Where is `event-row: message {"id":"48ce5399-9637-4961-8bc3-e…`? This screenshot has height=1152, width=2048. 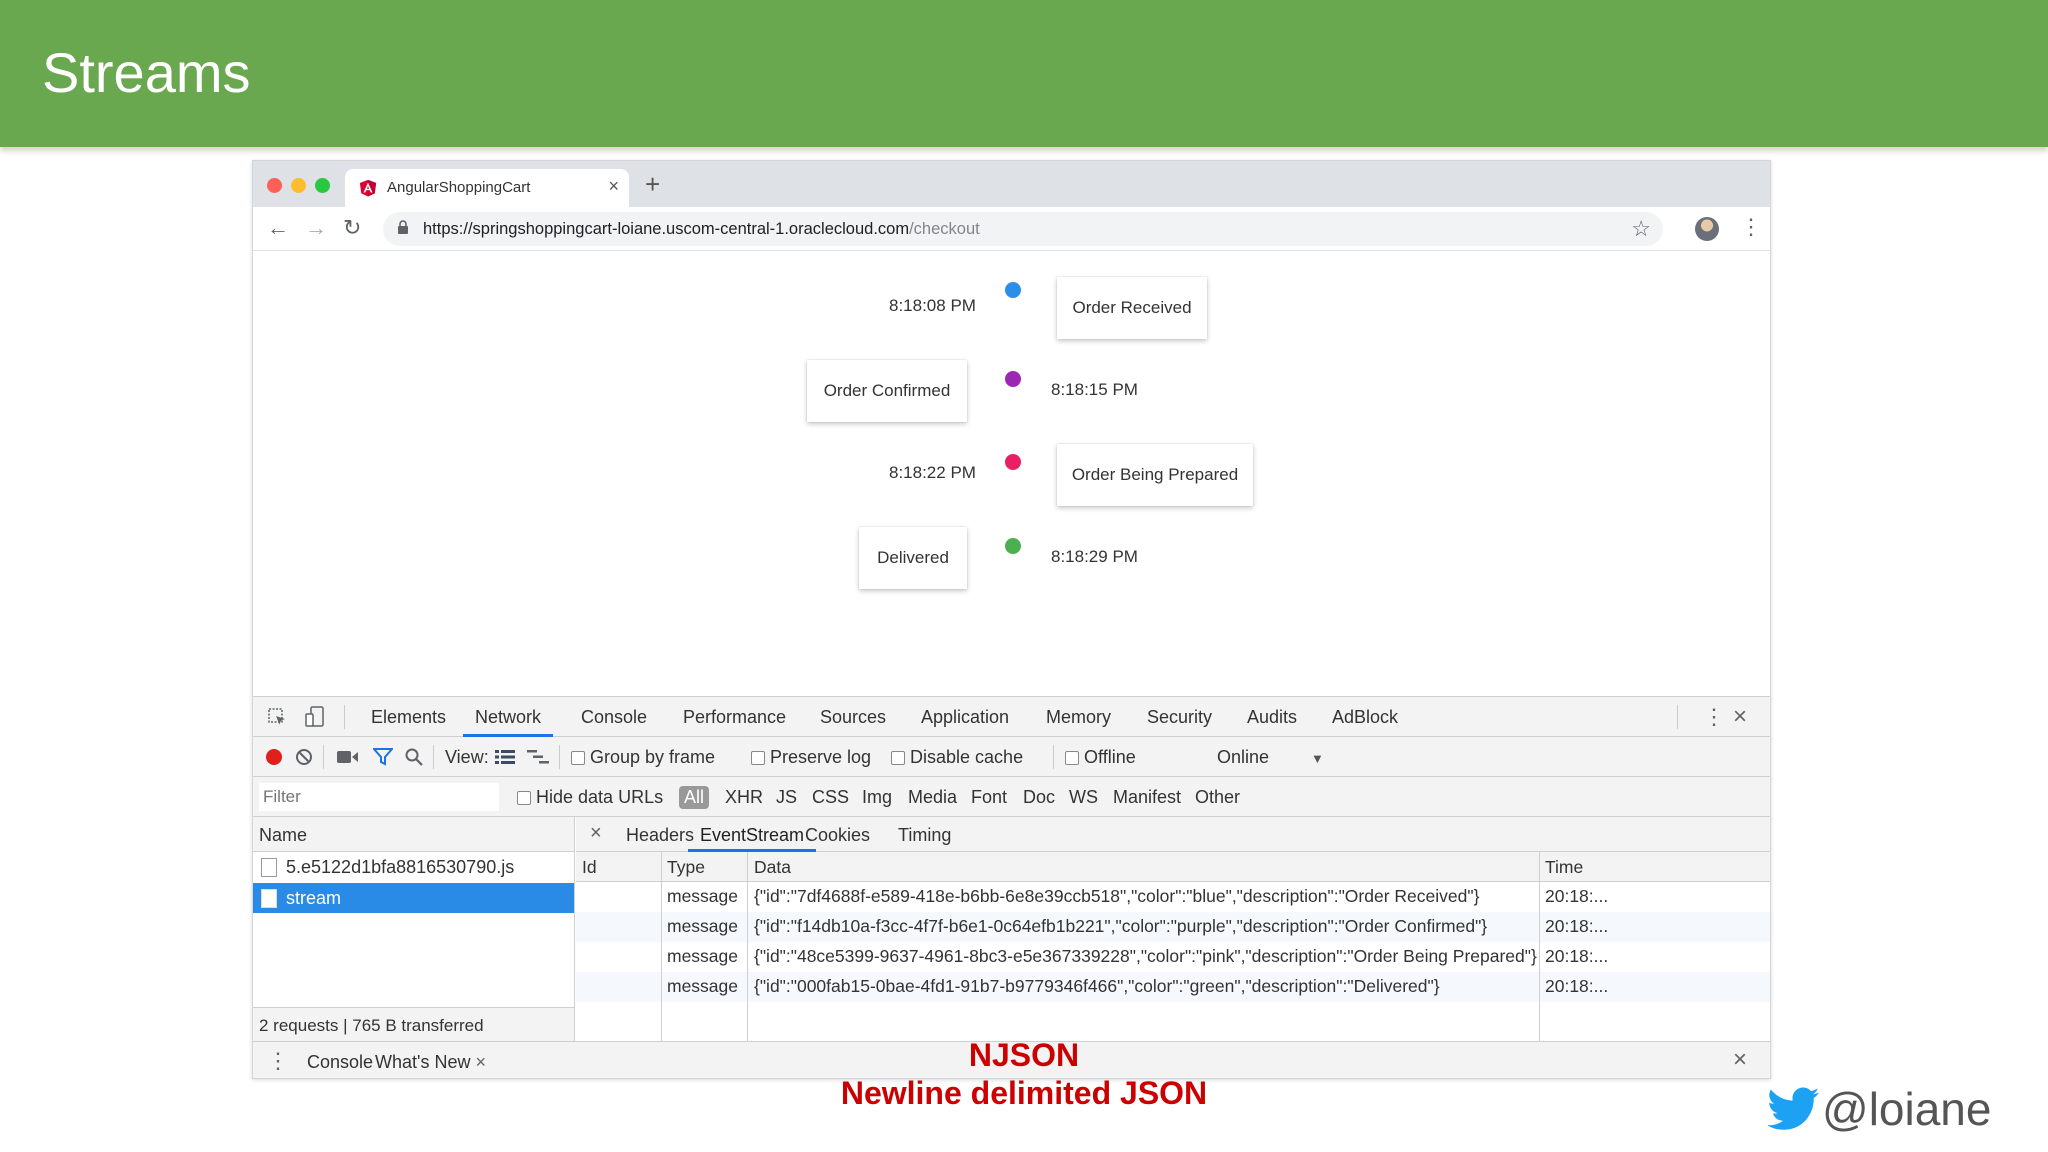
event-row: message {"id":"48ce5399-9637-4961-8bc3-e… is located at coordinates (1173, 957).